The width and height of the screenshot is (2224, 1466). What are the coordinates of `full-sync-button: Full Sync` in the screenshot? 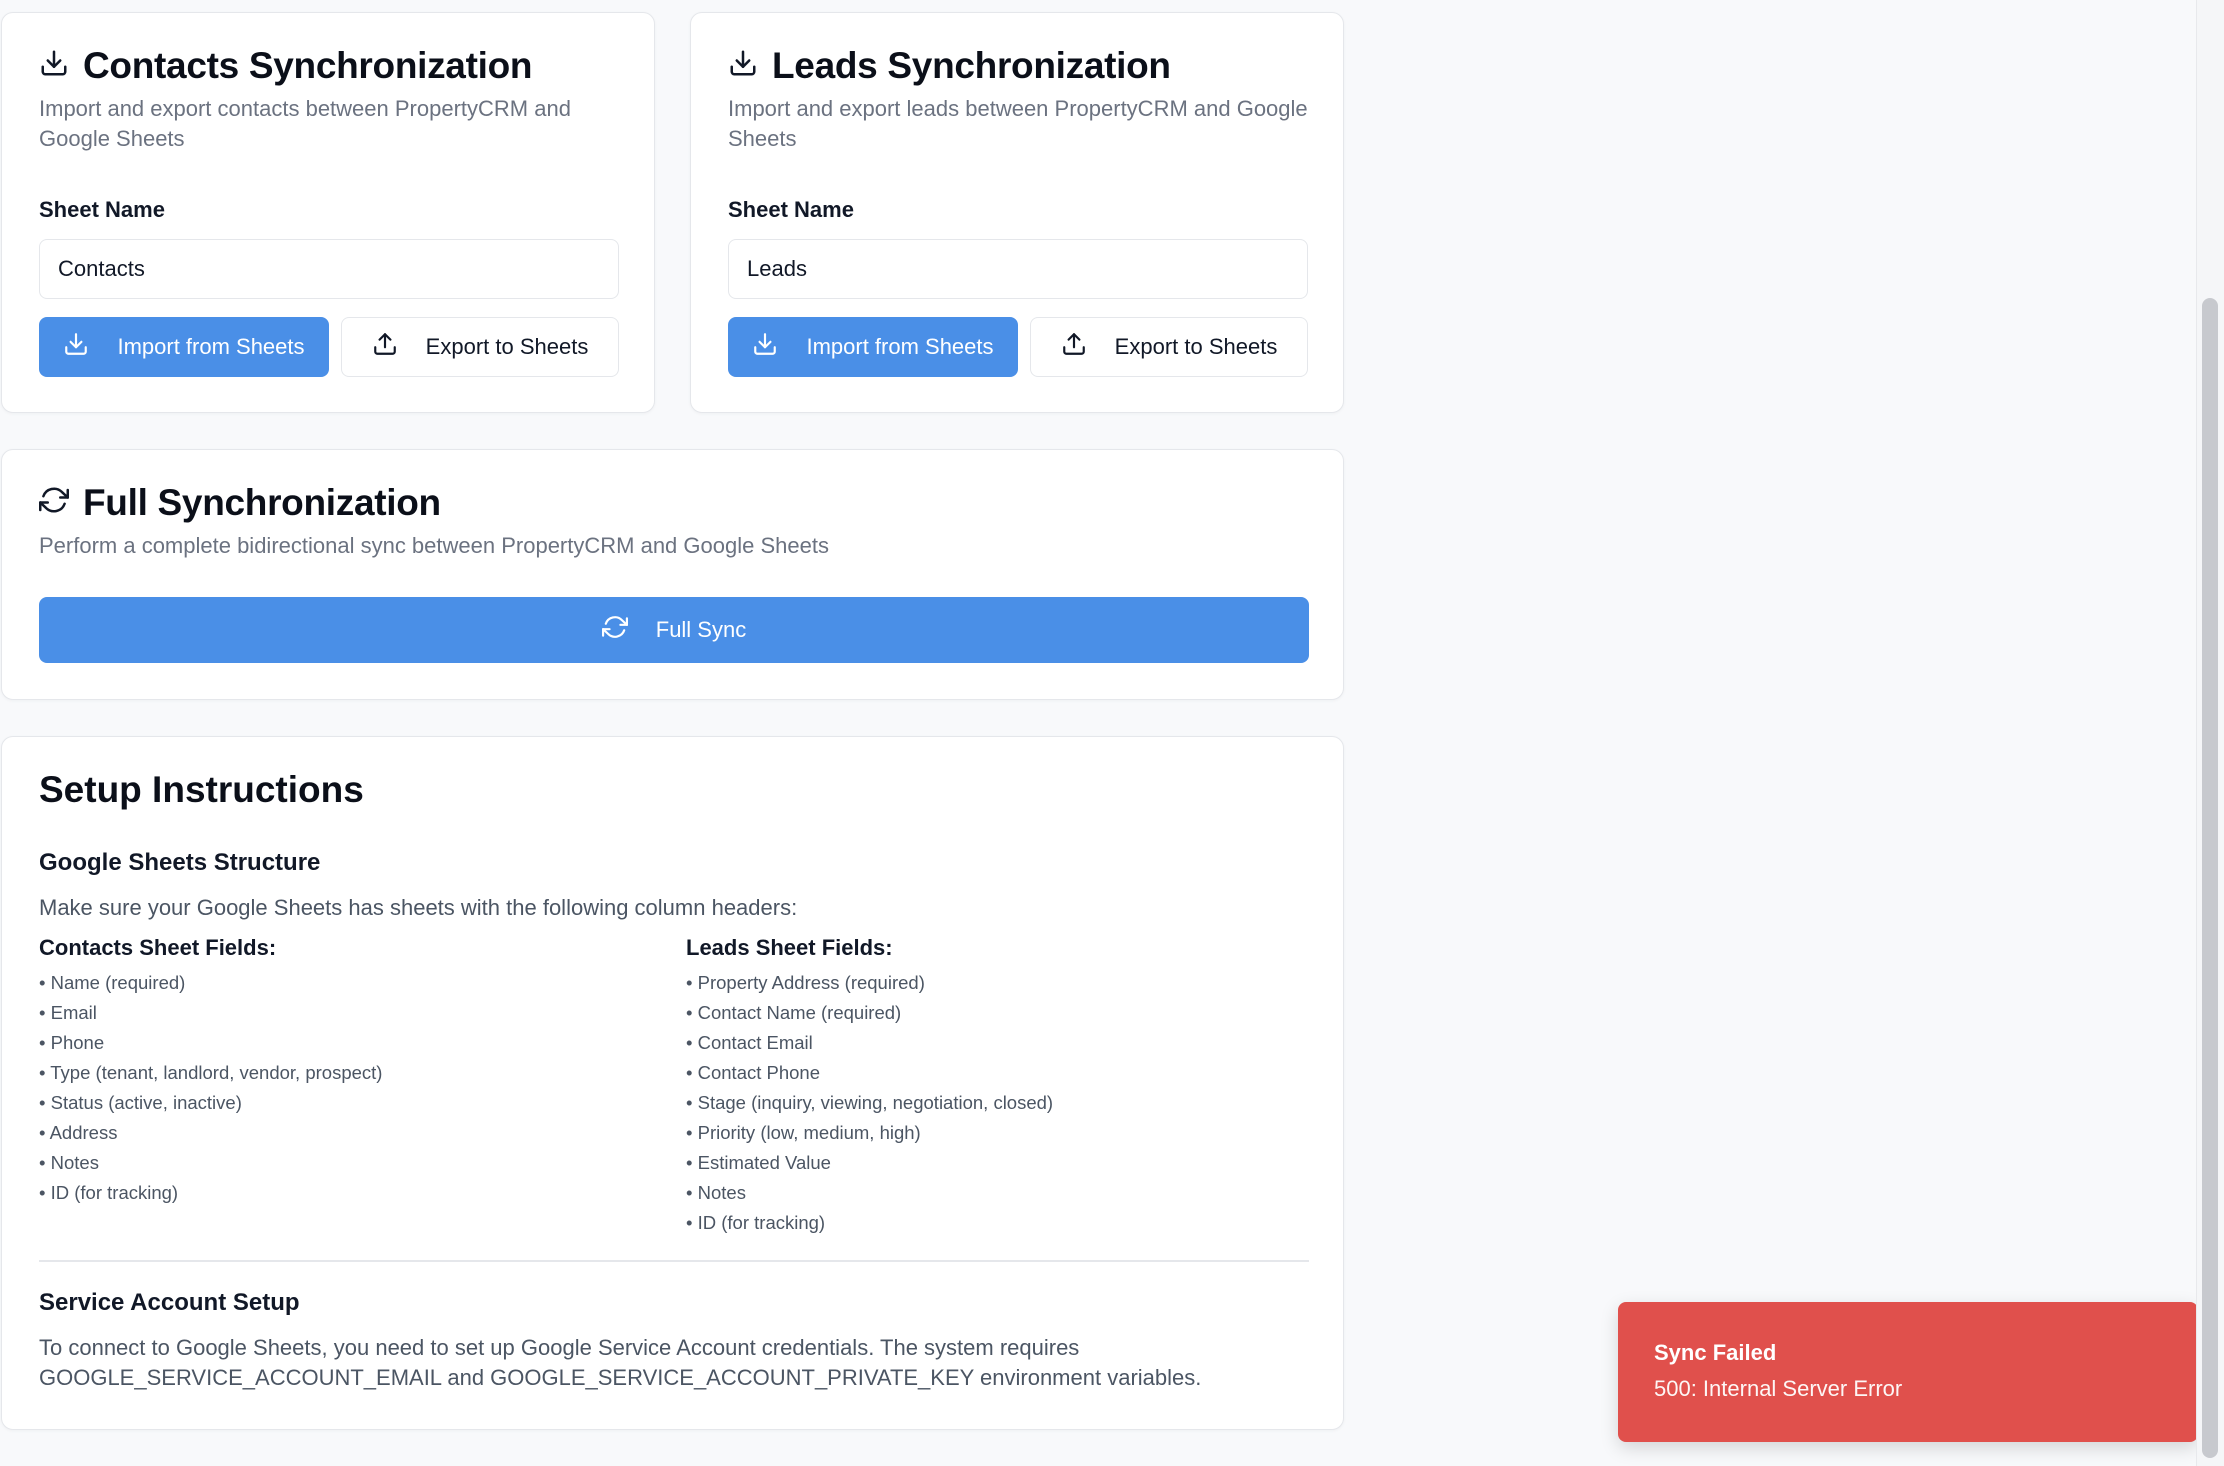 It's located at (674, 630).